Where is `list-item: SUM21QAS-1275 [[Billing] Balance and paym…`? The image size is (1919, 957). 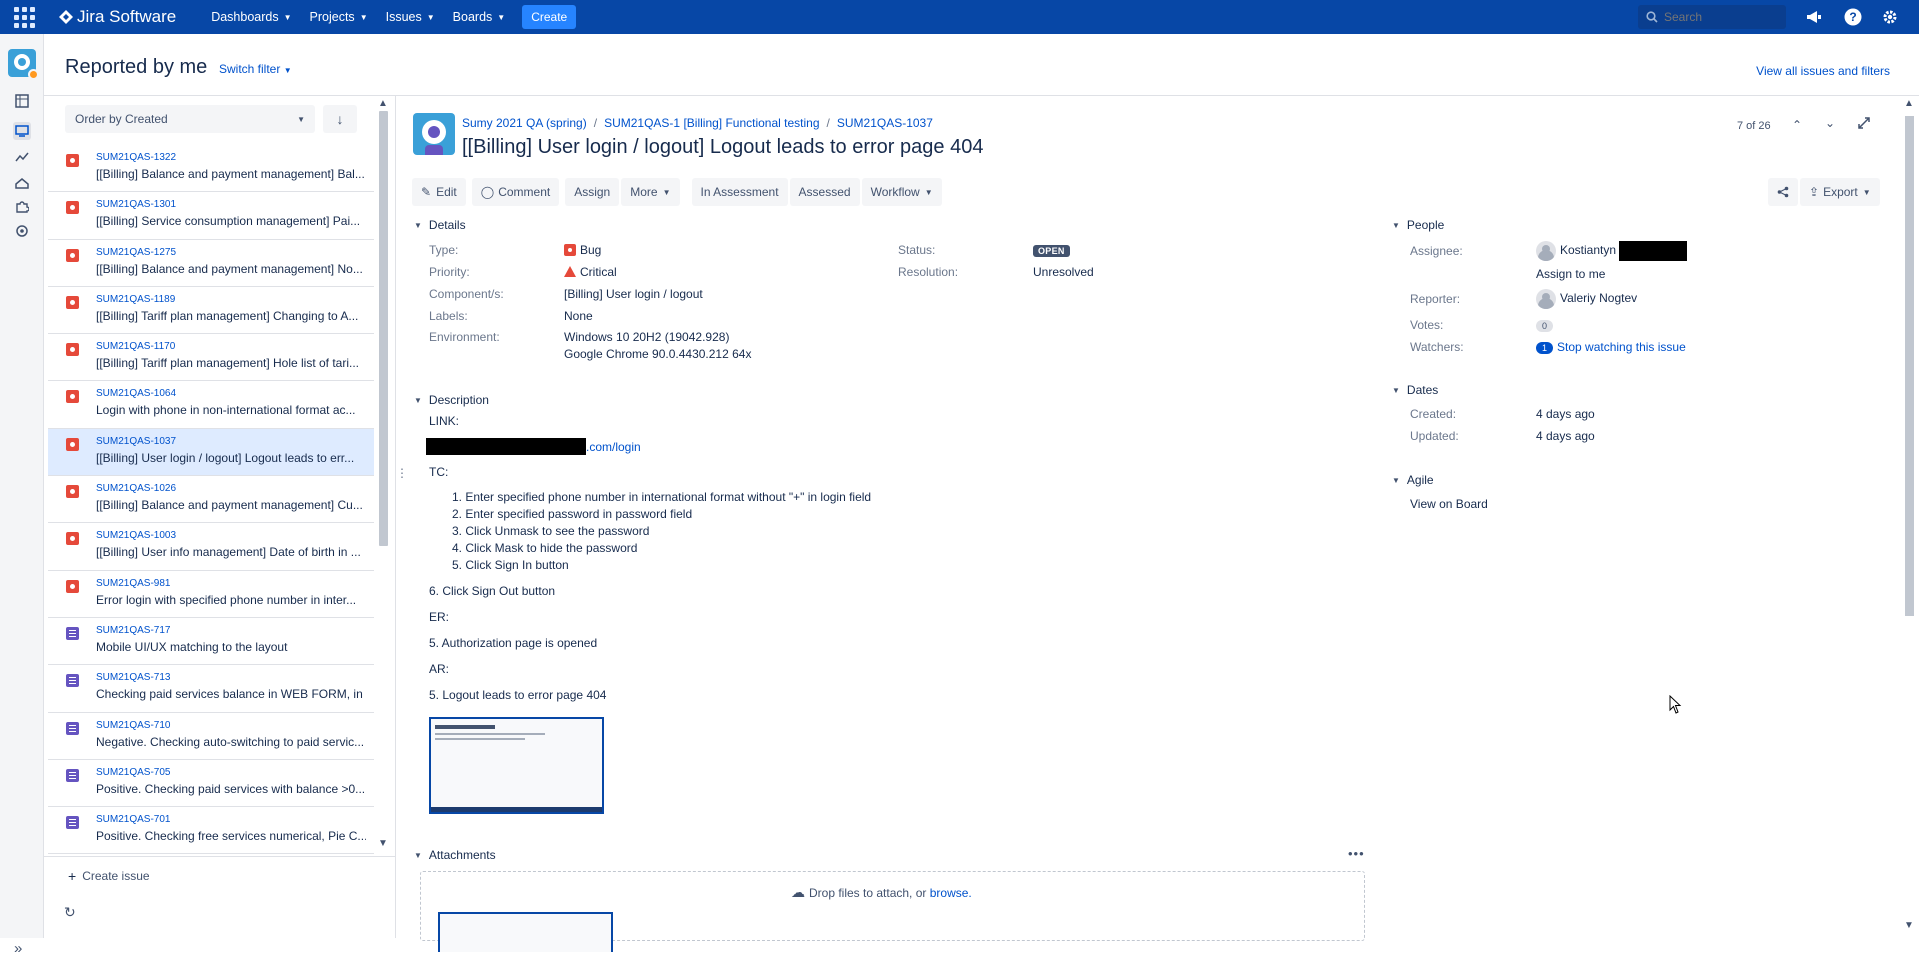
list-item: SUM21QAS-1275 [[Billing] Balance and paym… is located at coordinates (211, 263).